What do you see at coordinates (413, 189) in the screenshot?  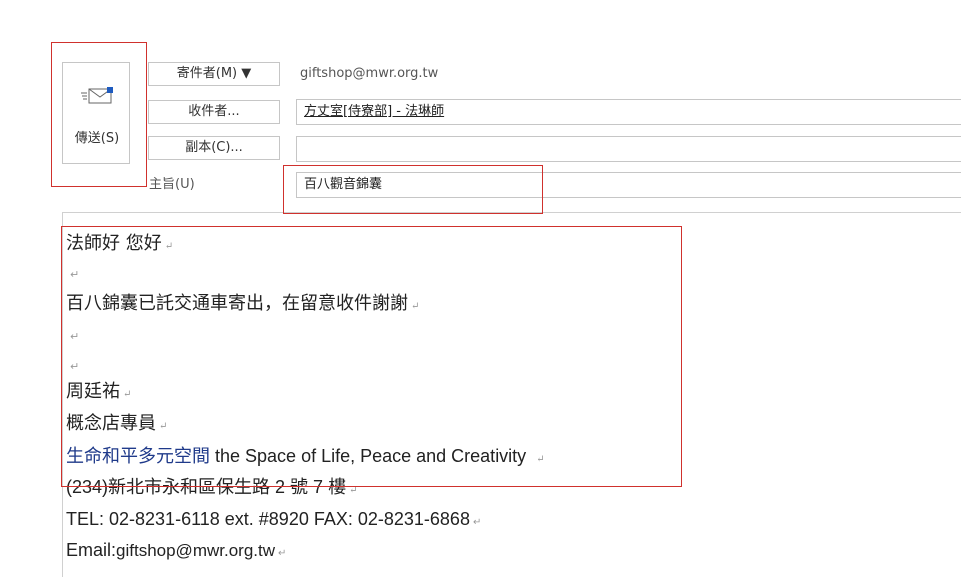 I see `annotation-box-subject` at bounding box center [413, 189].